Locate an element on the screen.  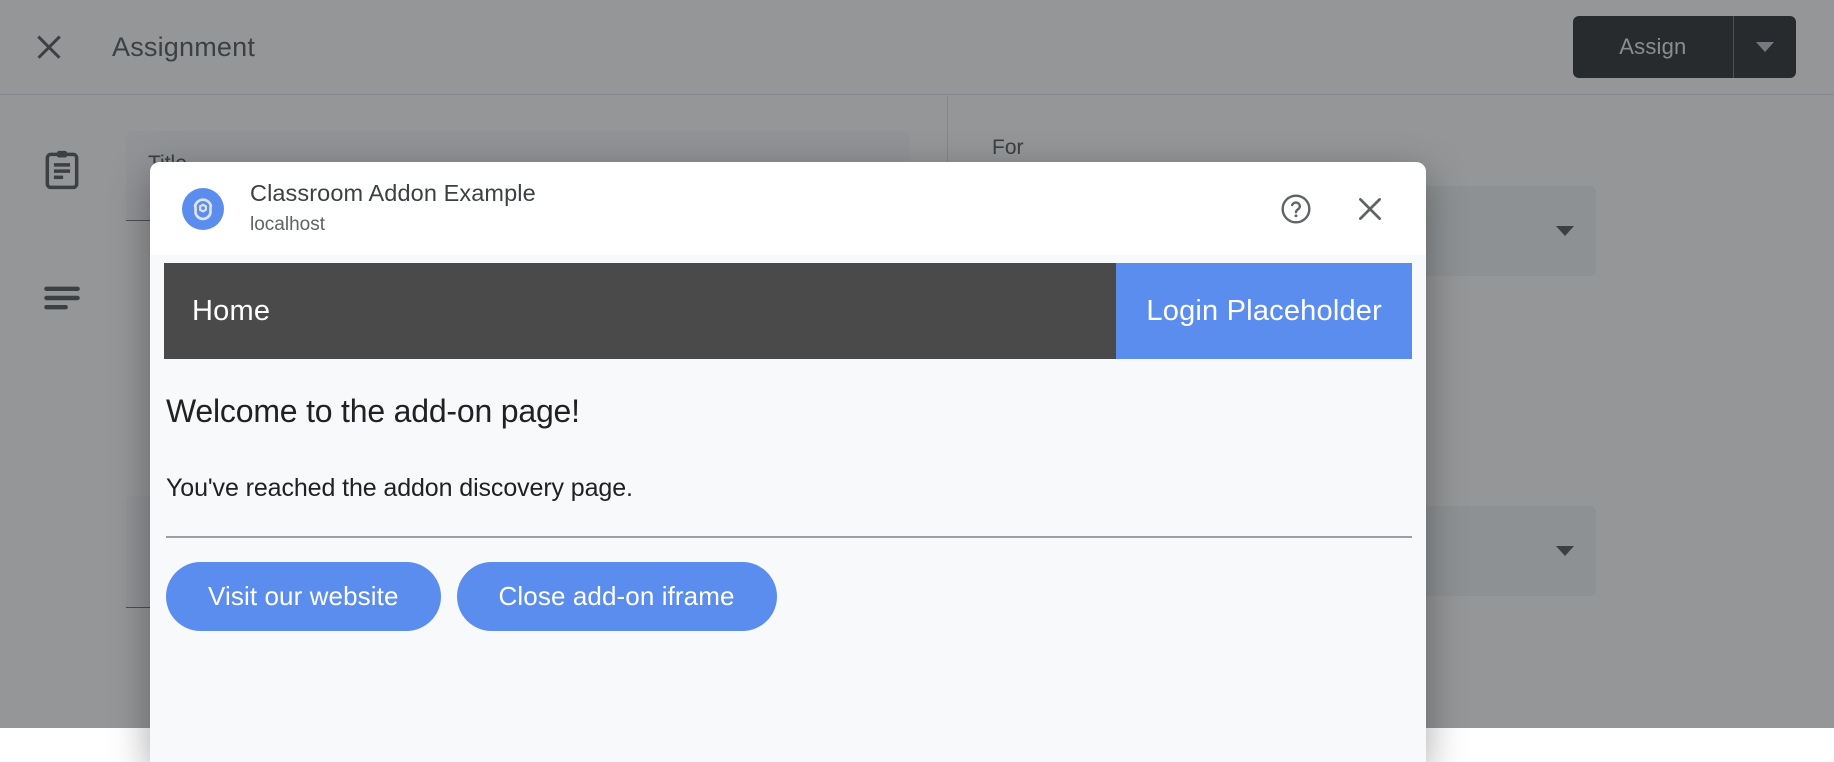
discovery-paragraph: You've reached the addon discovery page. is located at coordinates (789, 488).